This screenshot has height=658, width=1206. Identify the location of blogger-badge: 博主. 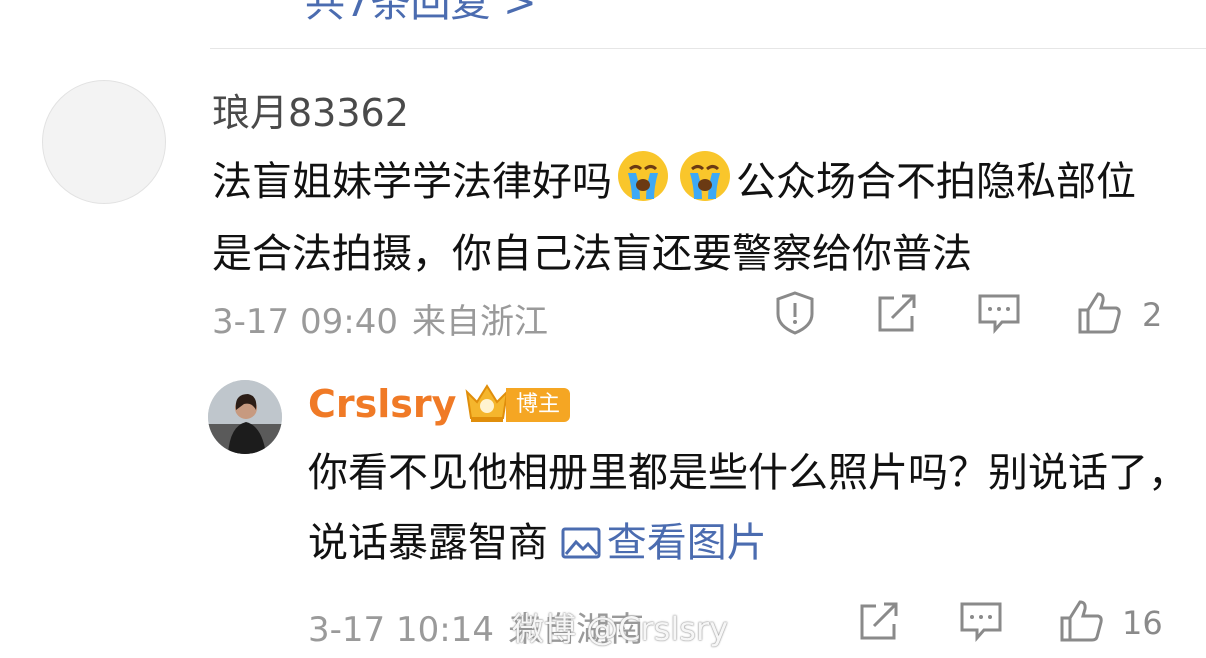
(538, 405).